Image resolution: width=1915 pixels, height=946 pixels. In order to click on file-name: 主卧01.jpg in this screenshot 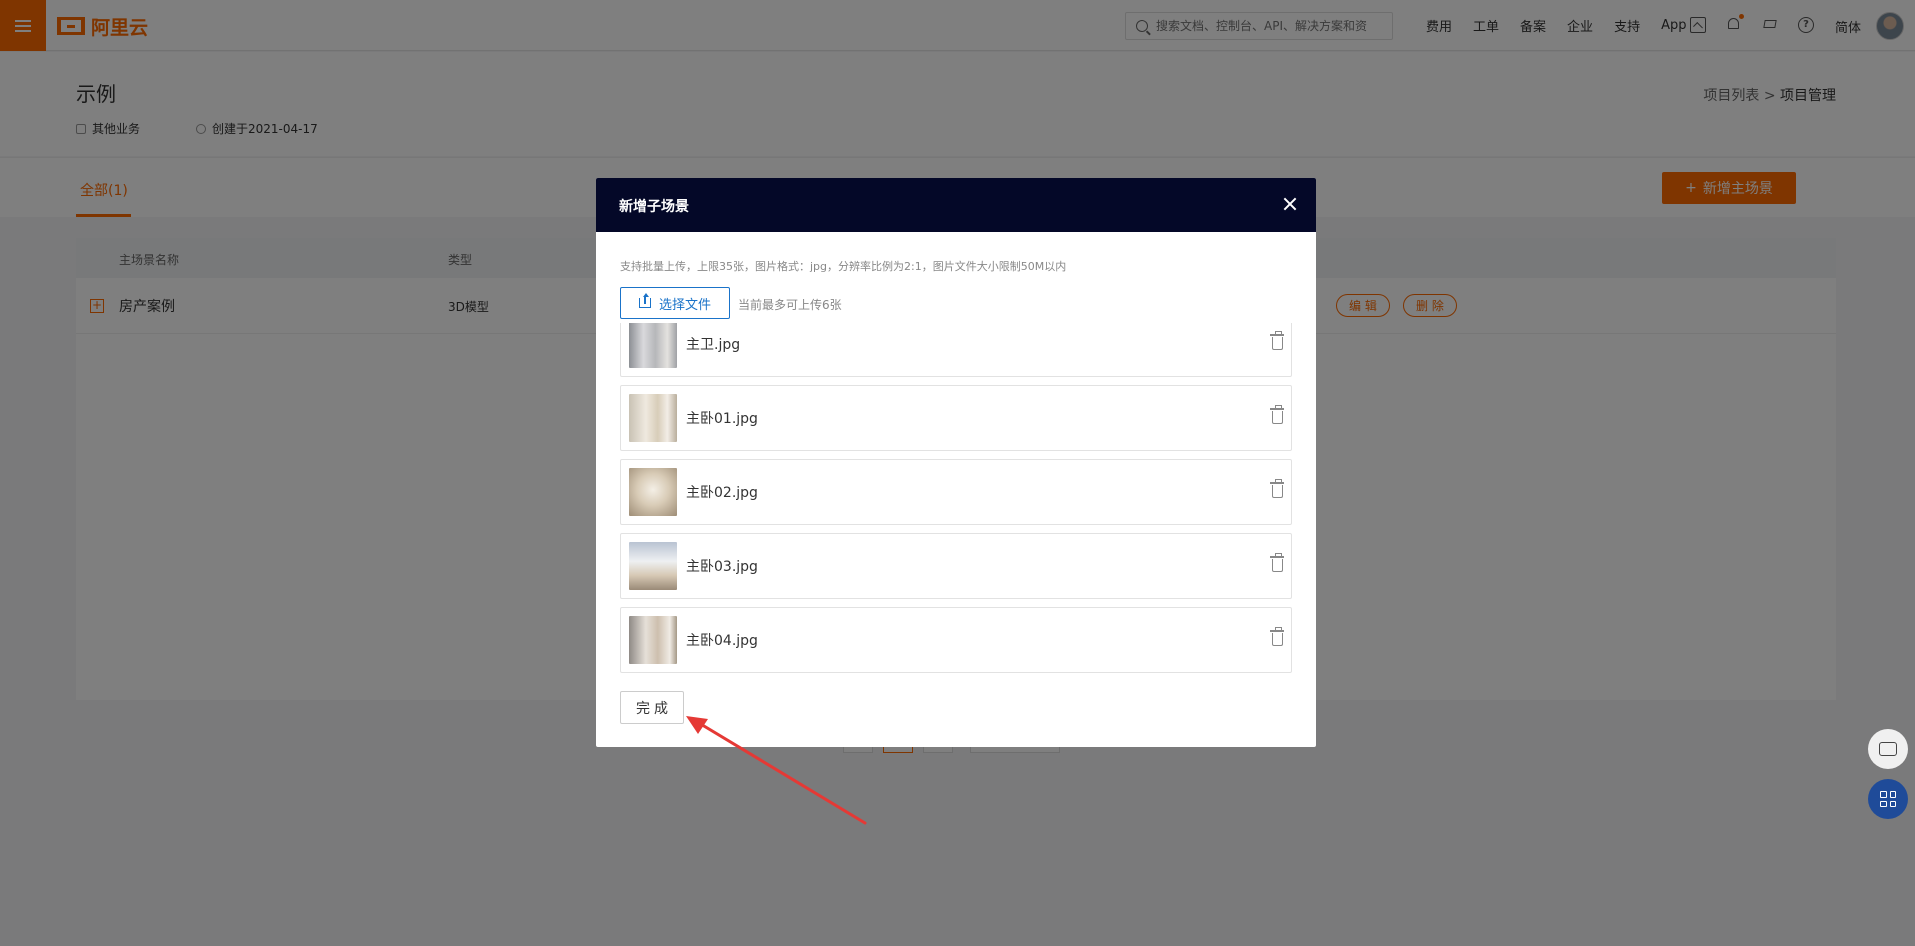, I will do `click(722, 419)`.